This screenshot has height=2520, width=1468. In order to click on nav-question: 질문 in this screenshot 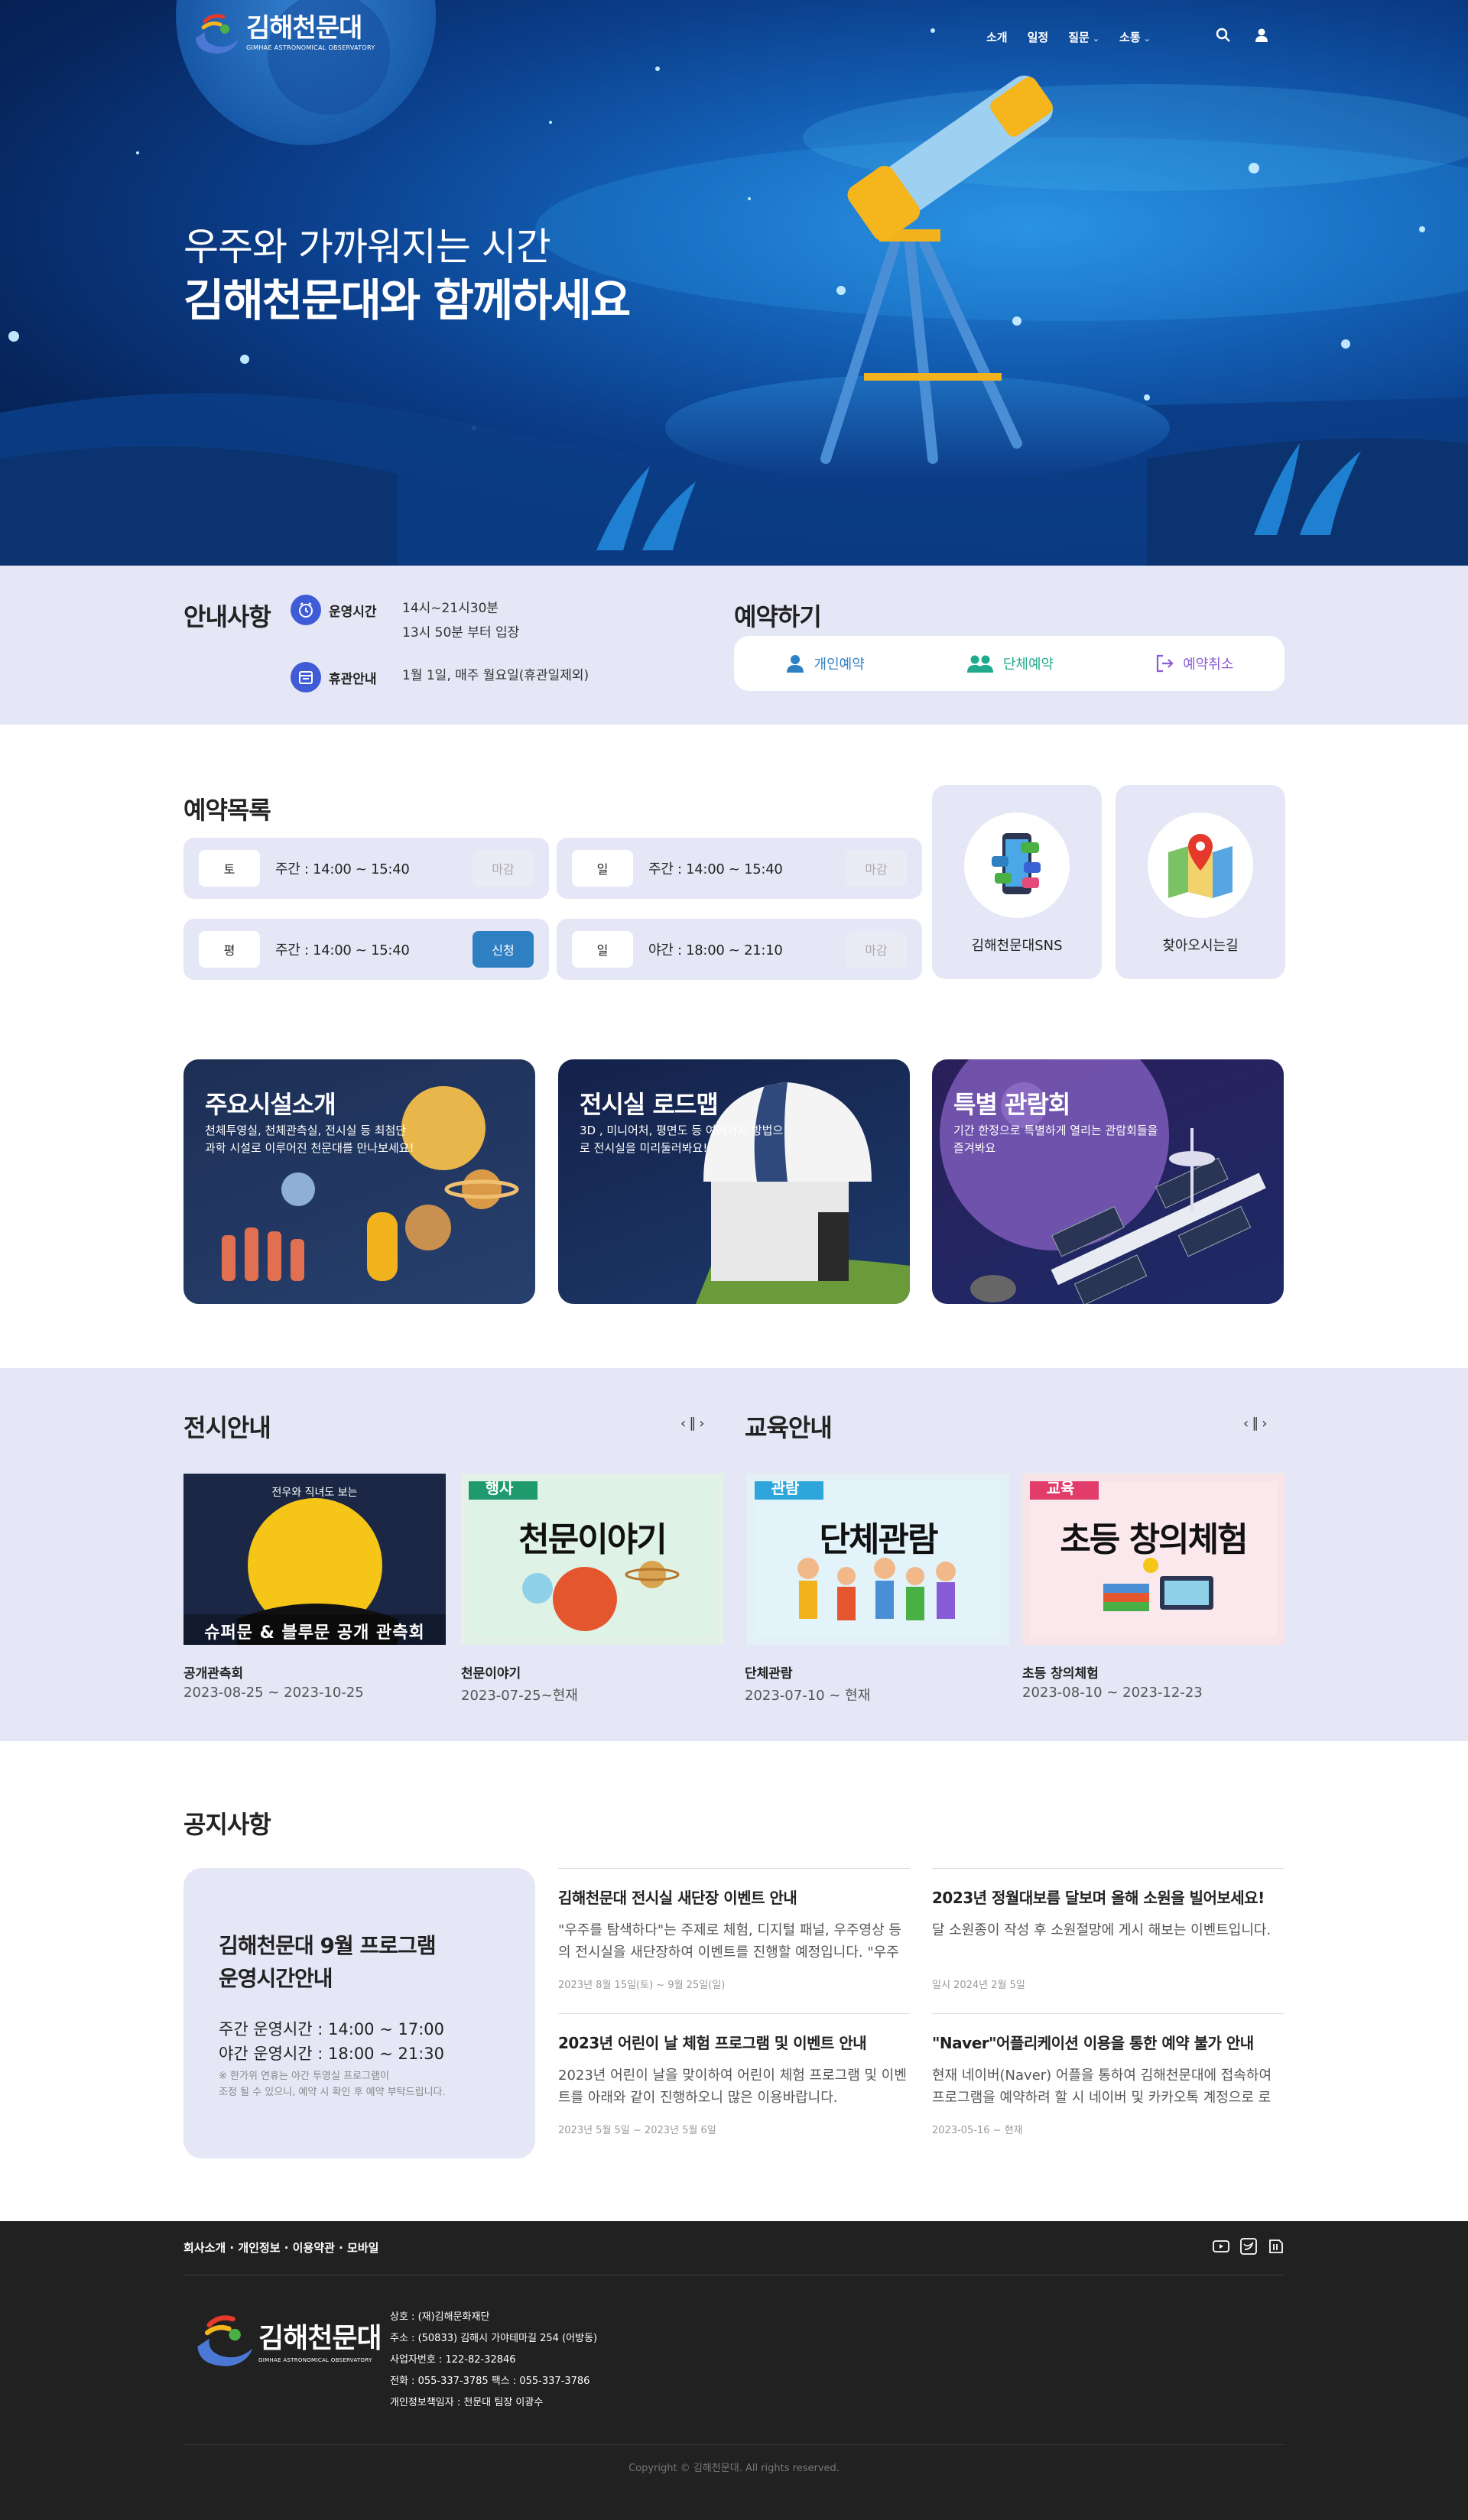, I will do `click(1083, 37)`.